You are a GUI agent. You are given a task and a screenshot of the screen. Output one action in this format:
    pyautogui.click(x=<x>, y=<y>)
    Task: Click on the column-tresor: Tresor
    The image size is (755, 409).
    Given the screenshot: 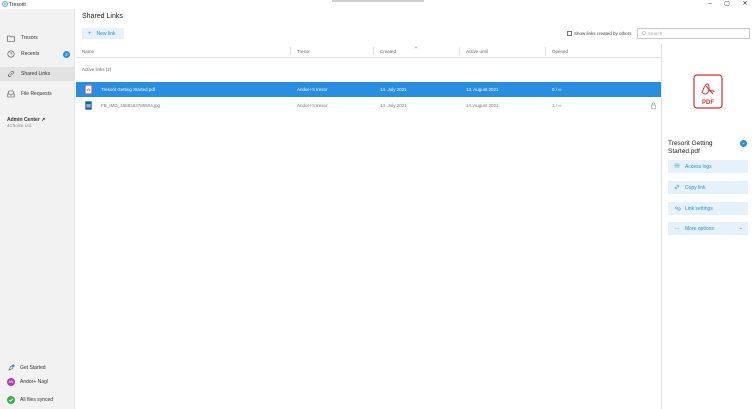 What is the action you would take?
    pyautogui.click(x=303, y=51)
    